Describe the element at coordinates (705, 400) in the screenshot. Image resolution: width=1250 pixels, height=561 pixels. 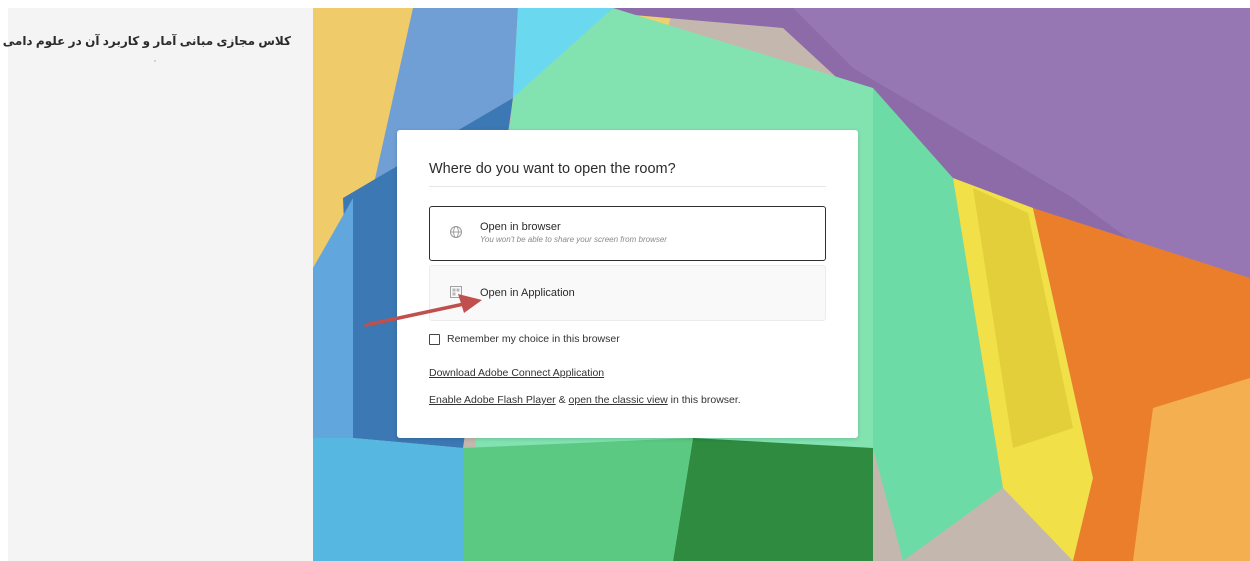
I see `classic-view-suffix: in this browser.` at that location.